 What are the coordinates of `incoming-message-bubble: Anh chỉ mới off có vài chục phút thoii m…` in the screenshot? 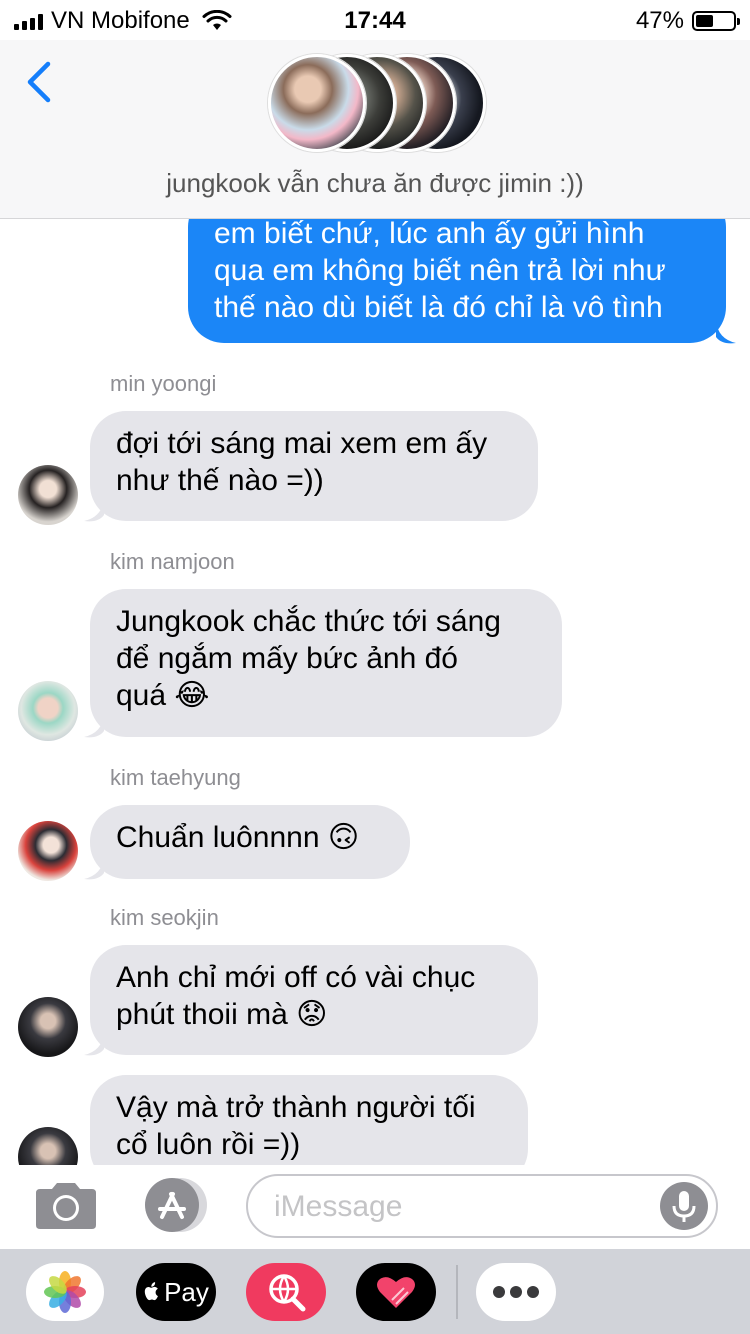 It's located at (314, 1000).